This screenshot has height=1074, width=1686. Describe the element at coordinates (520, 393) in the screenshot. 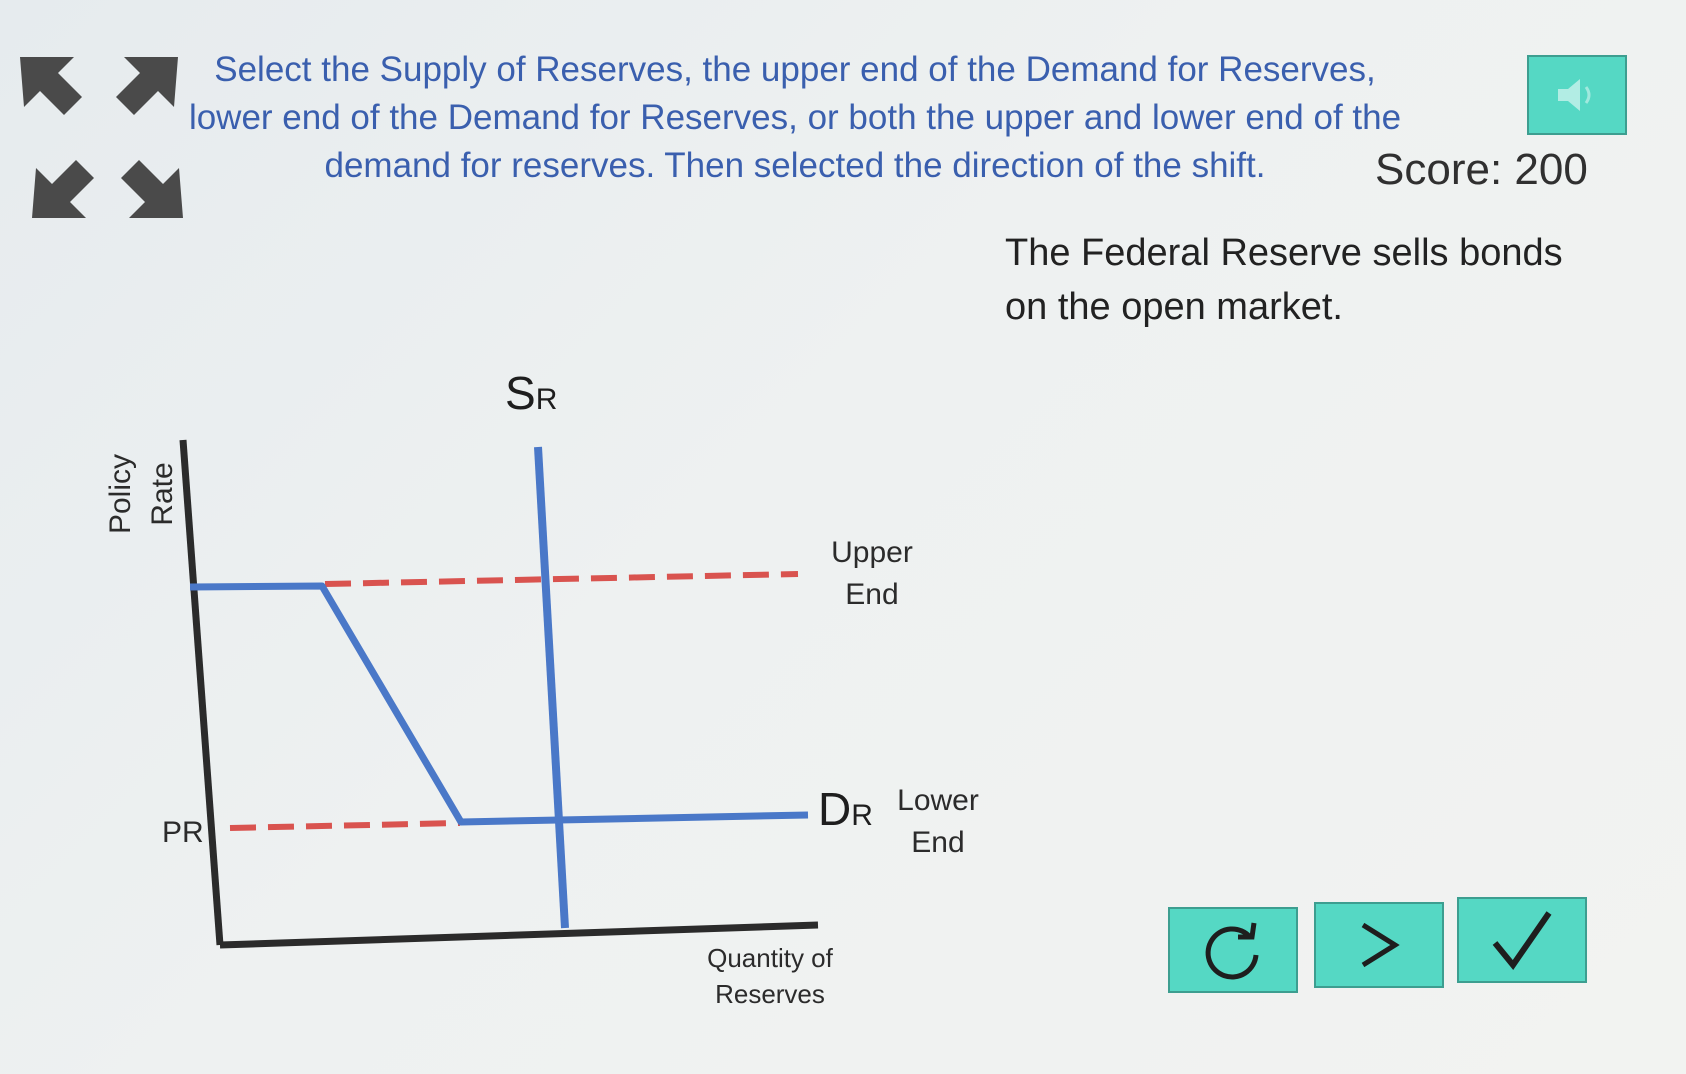

I see `supply-label-main: S` at that location.